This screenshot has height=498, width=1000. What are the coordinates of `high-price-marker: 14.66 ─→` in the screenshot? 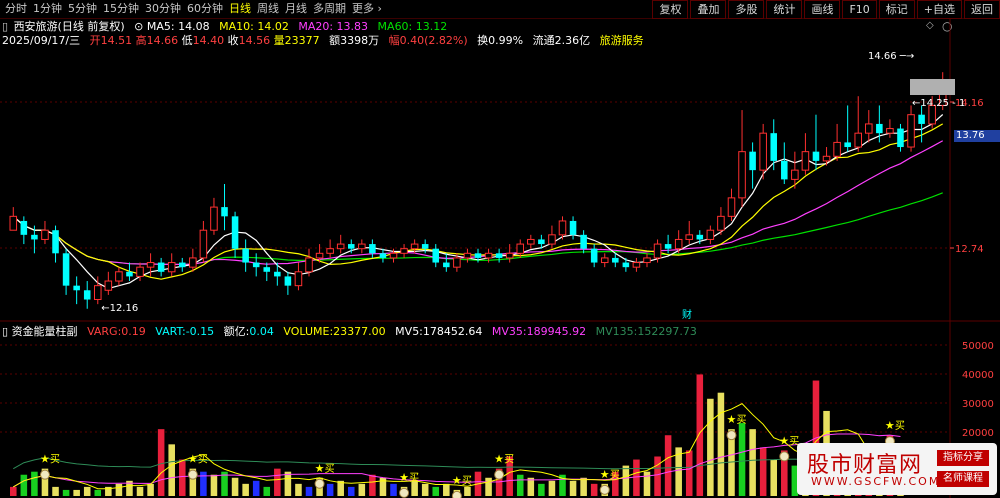 It's located at (891, 56).